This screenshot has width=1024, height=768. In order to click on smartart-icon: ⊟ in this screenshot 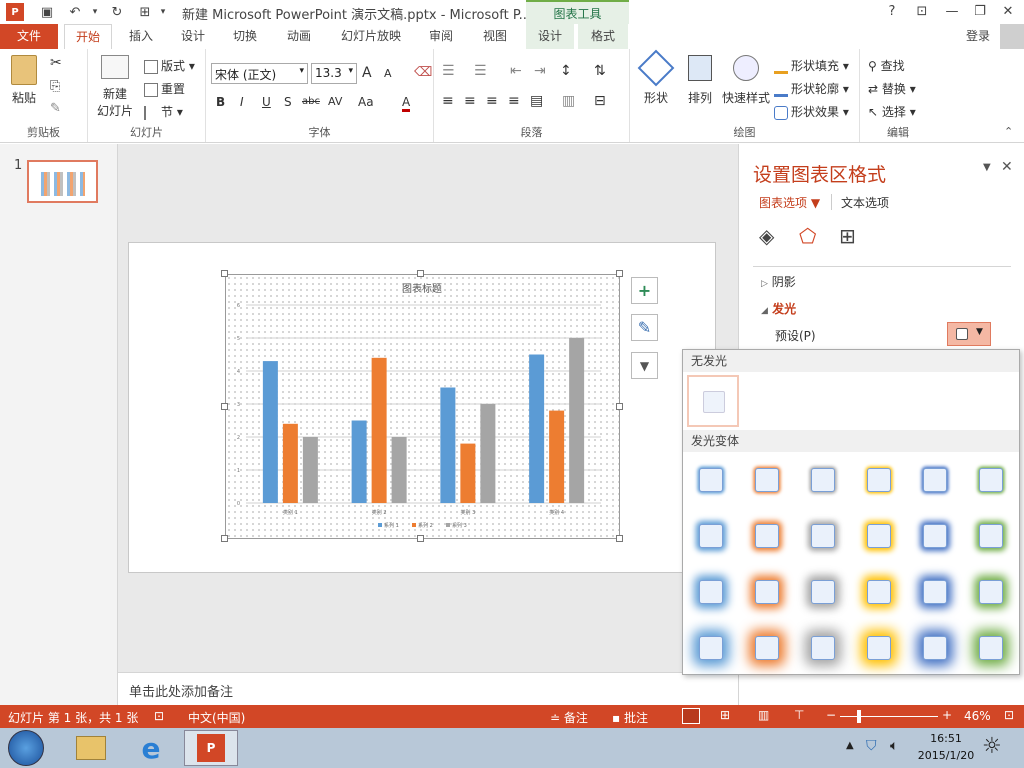, I will do `click(600, 101)`.